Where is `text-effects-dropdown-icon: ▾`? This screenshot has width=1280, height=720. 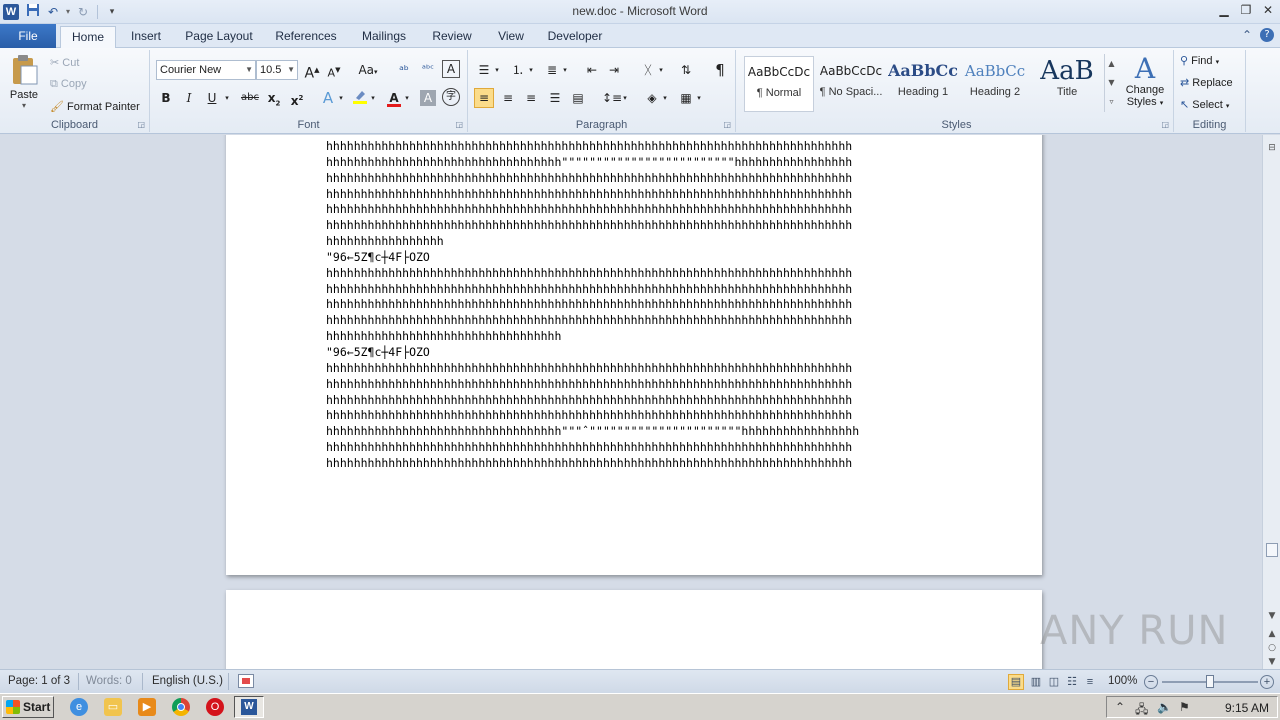 text-effects-dropdown-icon: ▾ is located at coordinates (341, 98).